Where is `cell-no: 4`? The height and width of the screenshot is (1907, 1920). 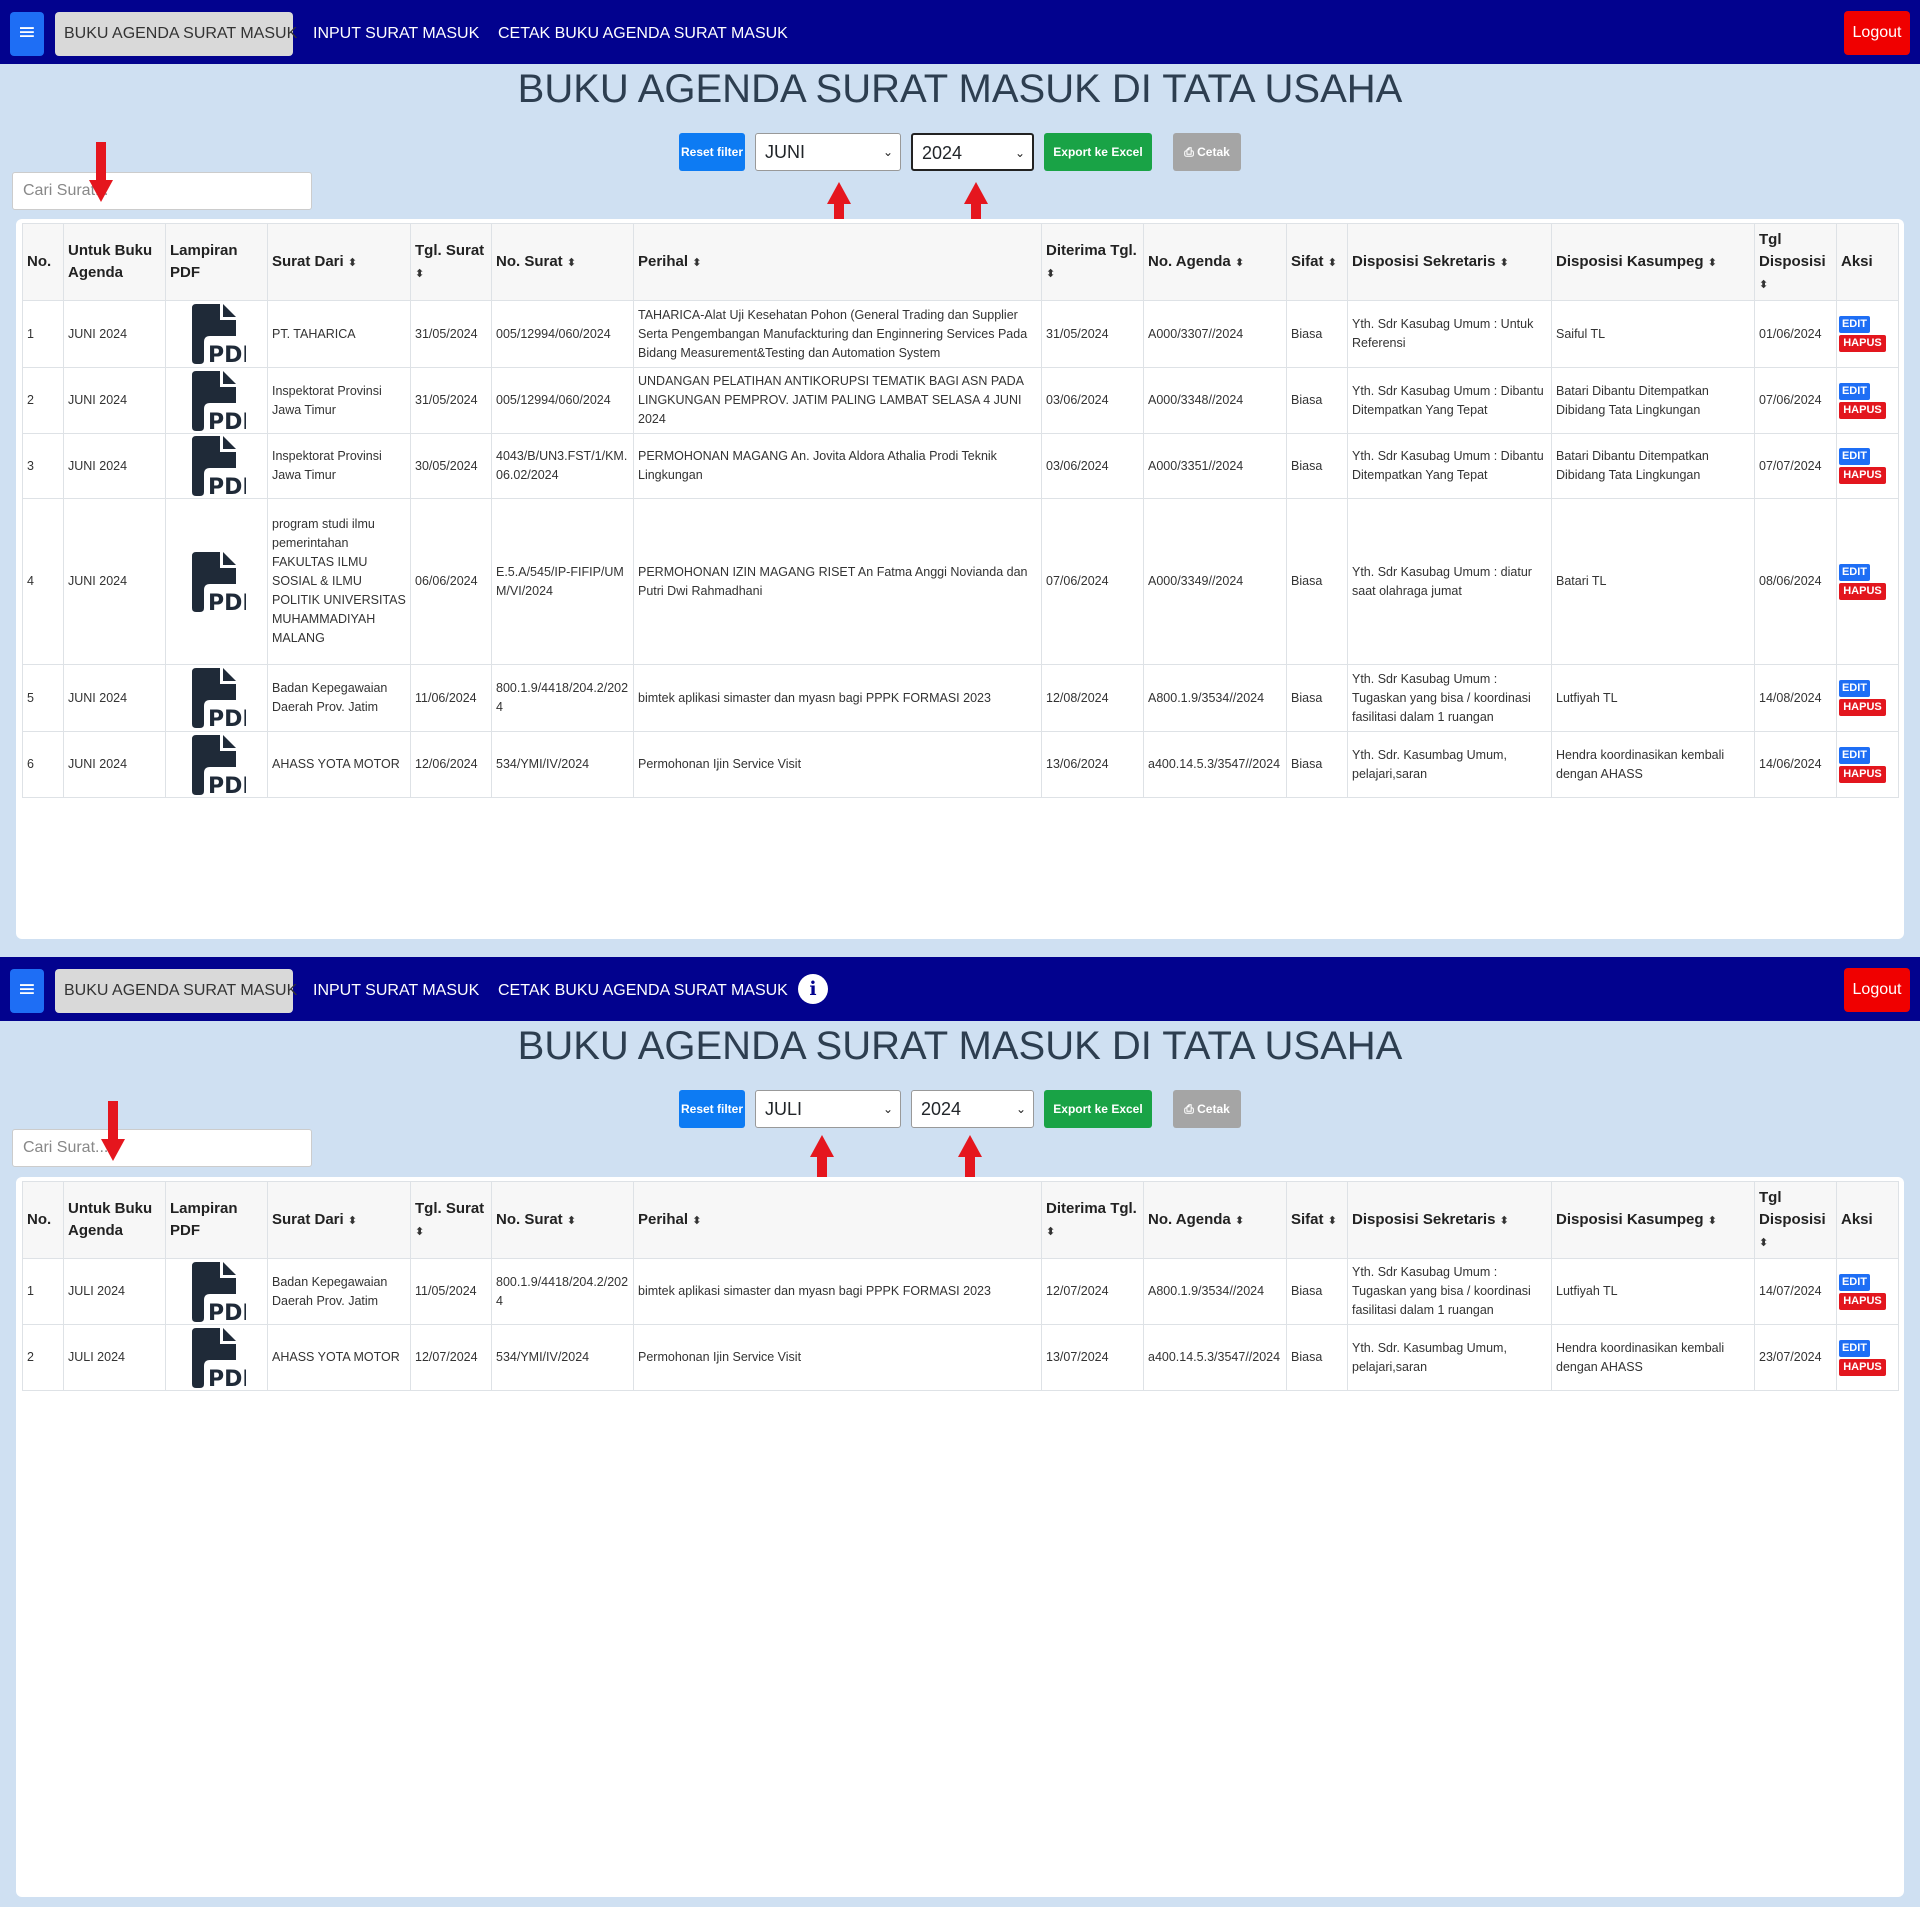
cell-no: 4 is located at coordinates (43, 581).